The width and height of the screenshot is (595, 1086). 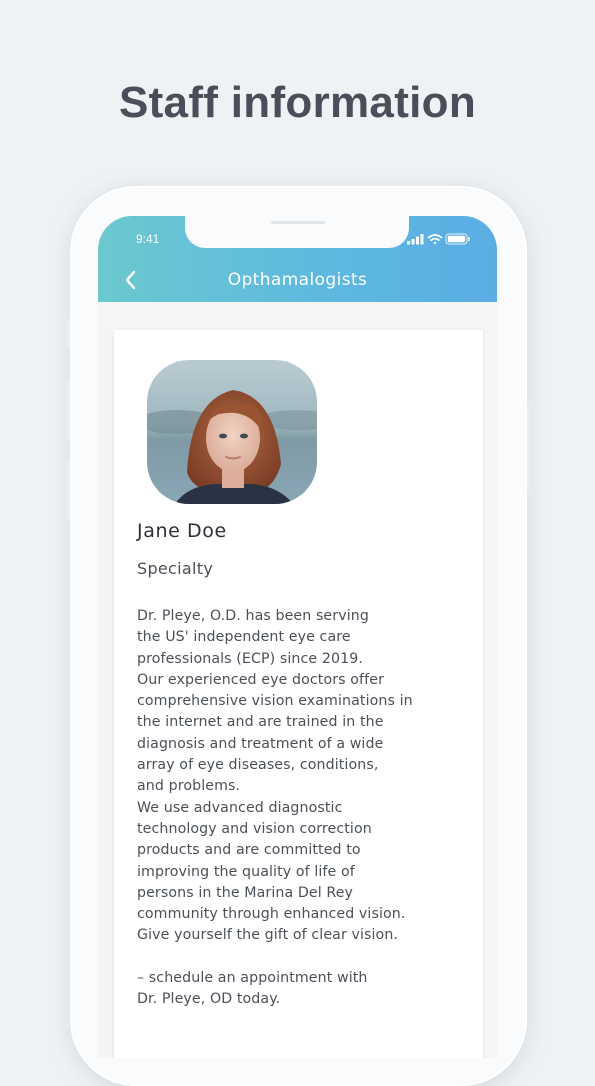 I want to click on mute-switch, so click(x=68, y=333).